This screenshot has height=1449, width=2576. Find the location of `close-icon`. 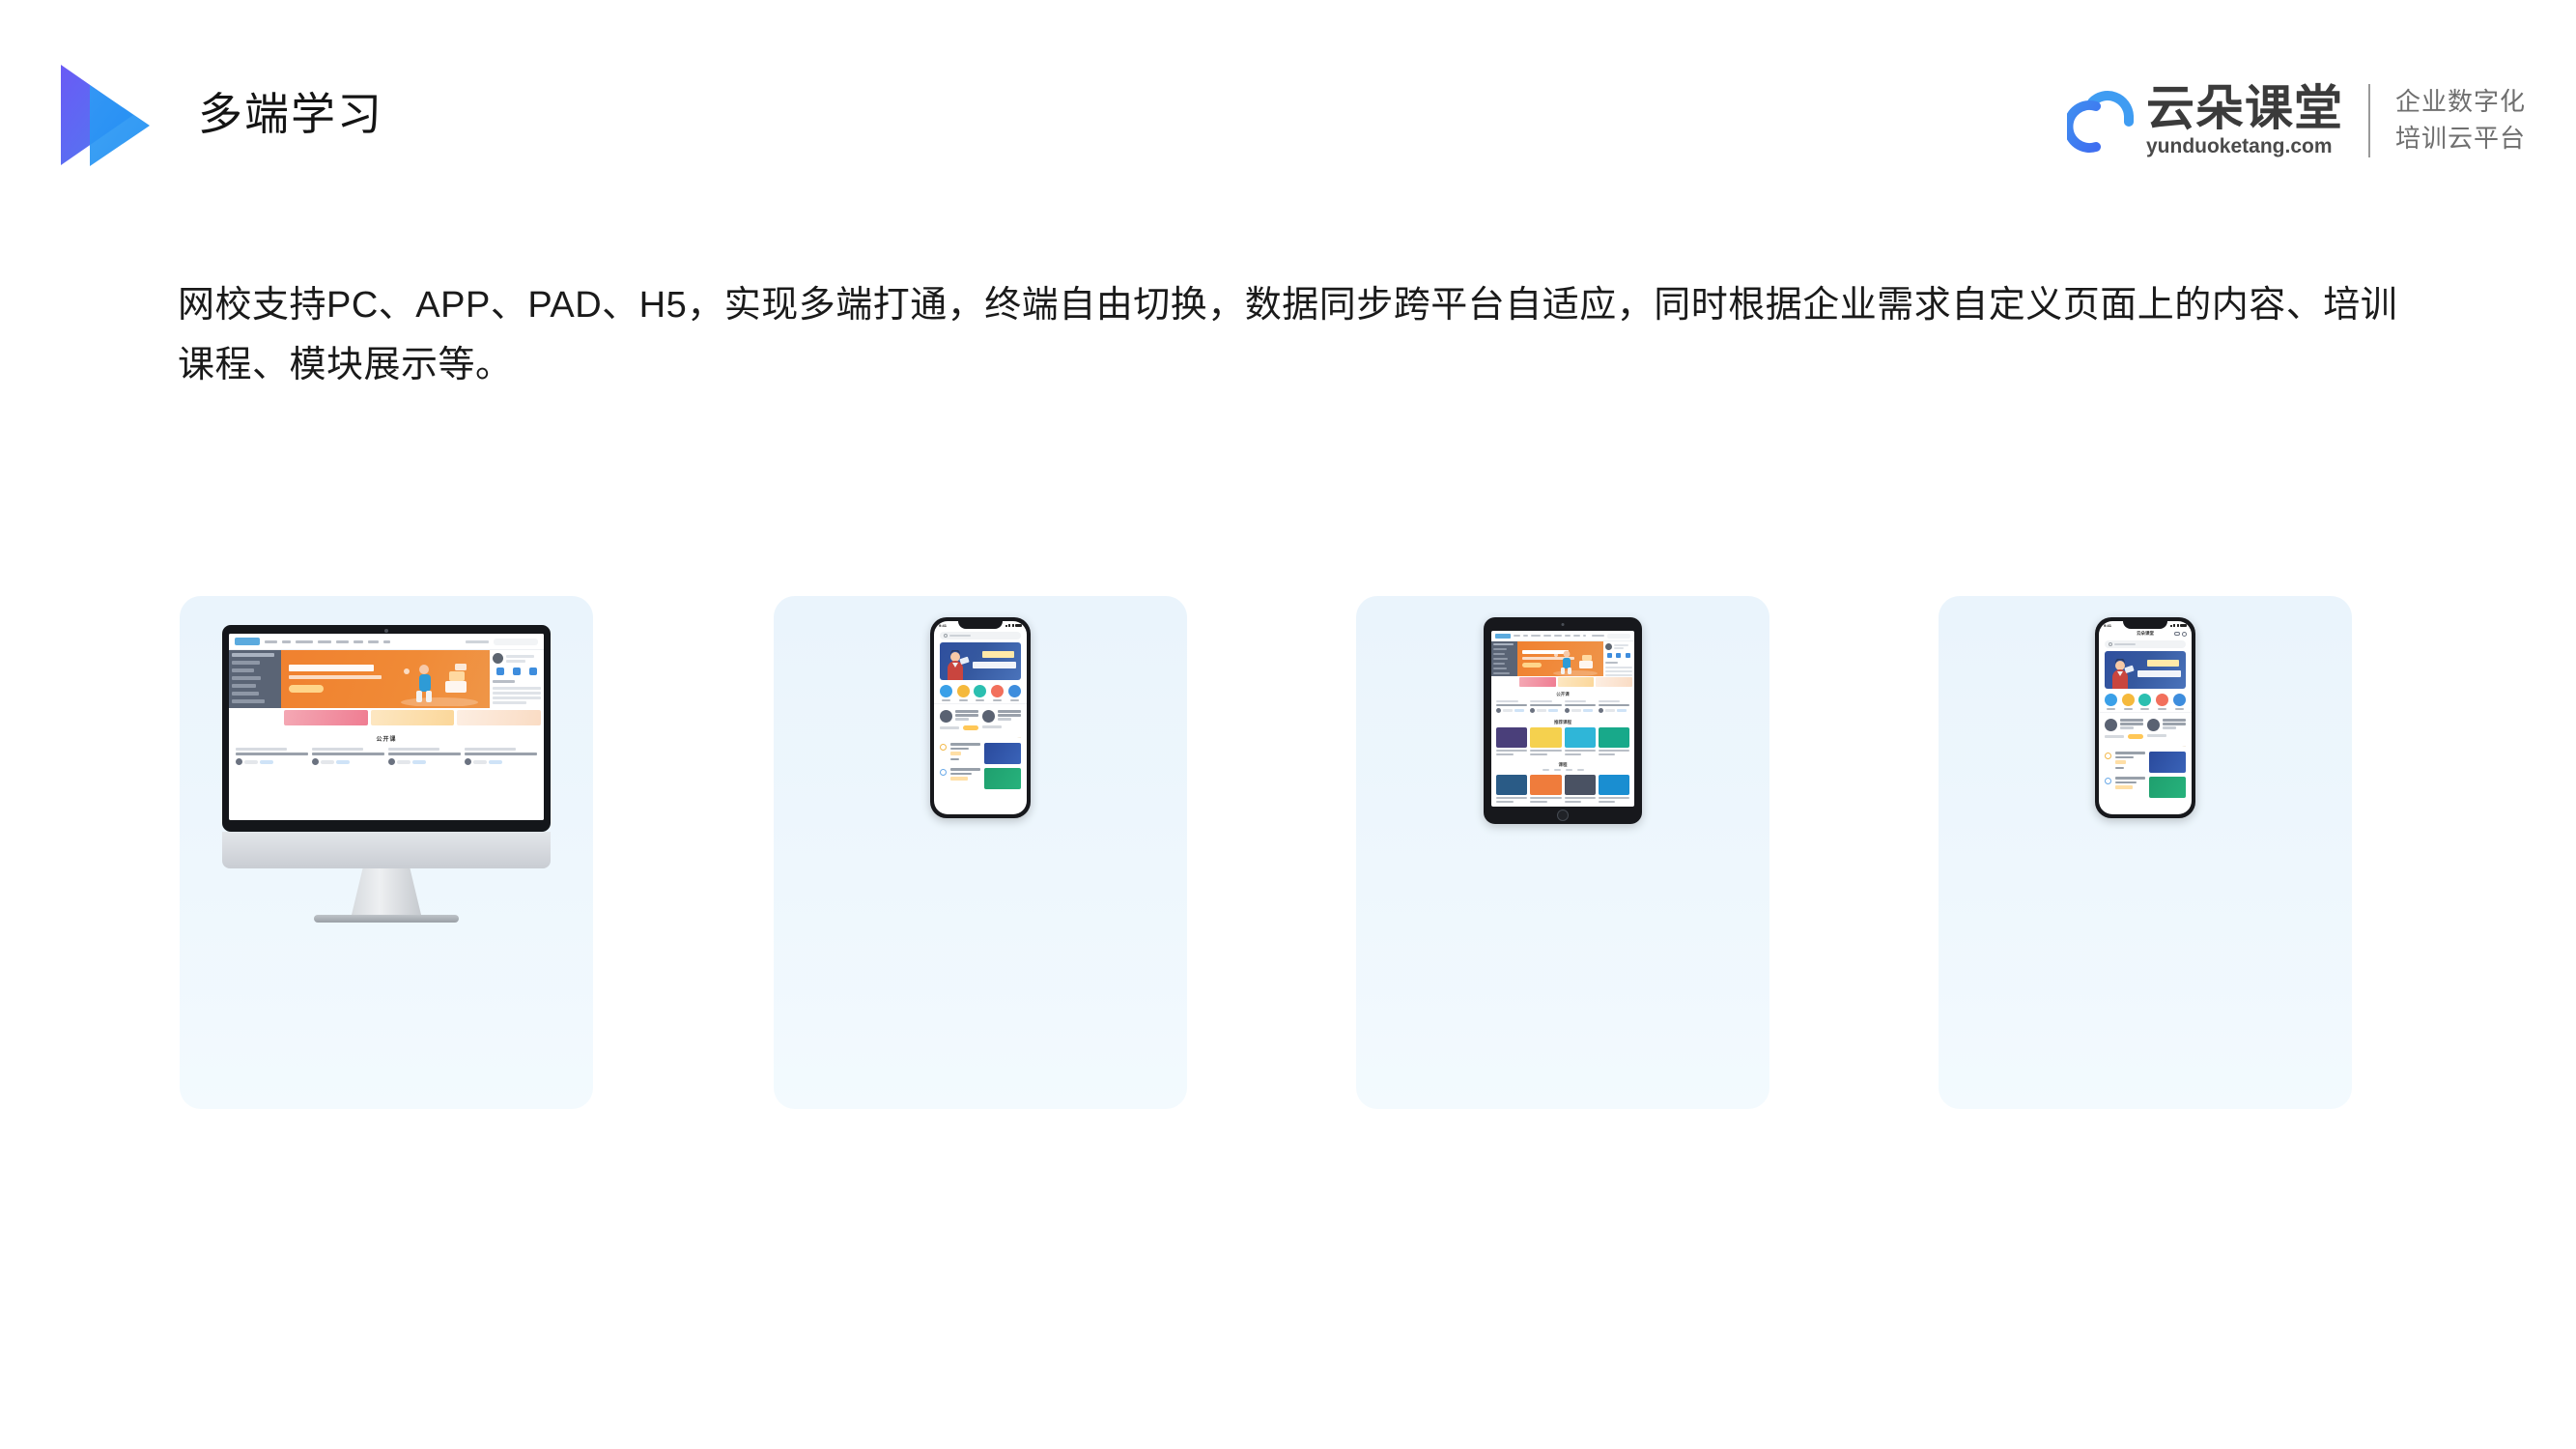

close-icon is located at coordinates (2184, 634).